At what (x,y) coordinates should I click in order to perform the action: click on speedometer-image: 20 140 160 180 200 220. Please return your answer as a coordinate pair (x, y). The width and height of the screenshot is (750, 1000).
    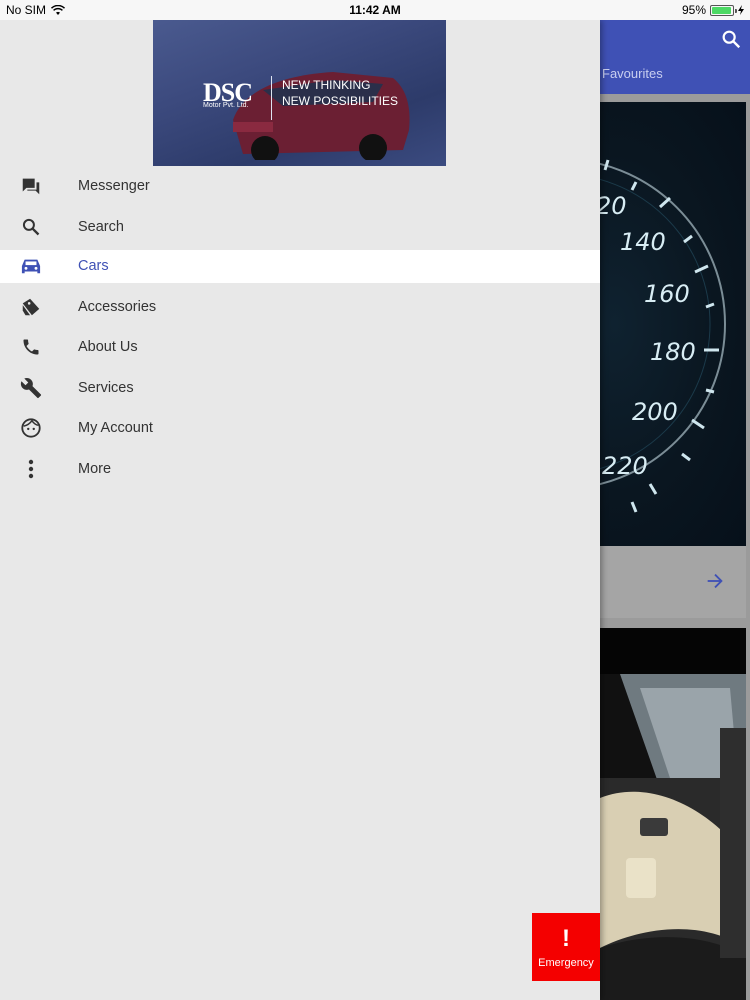
    Looking at the image, I should click on (673, 324).